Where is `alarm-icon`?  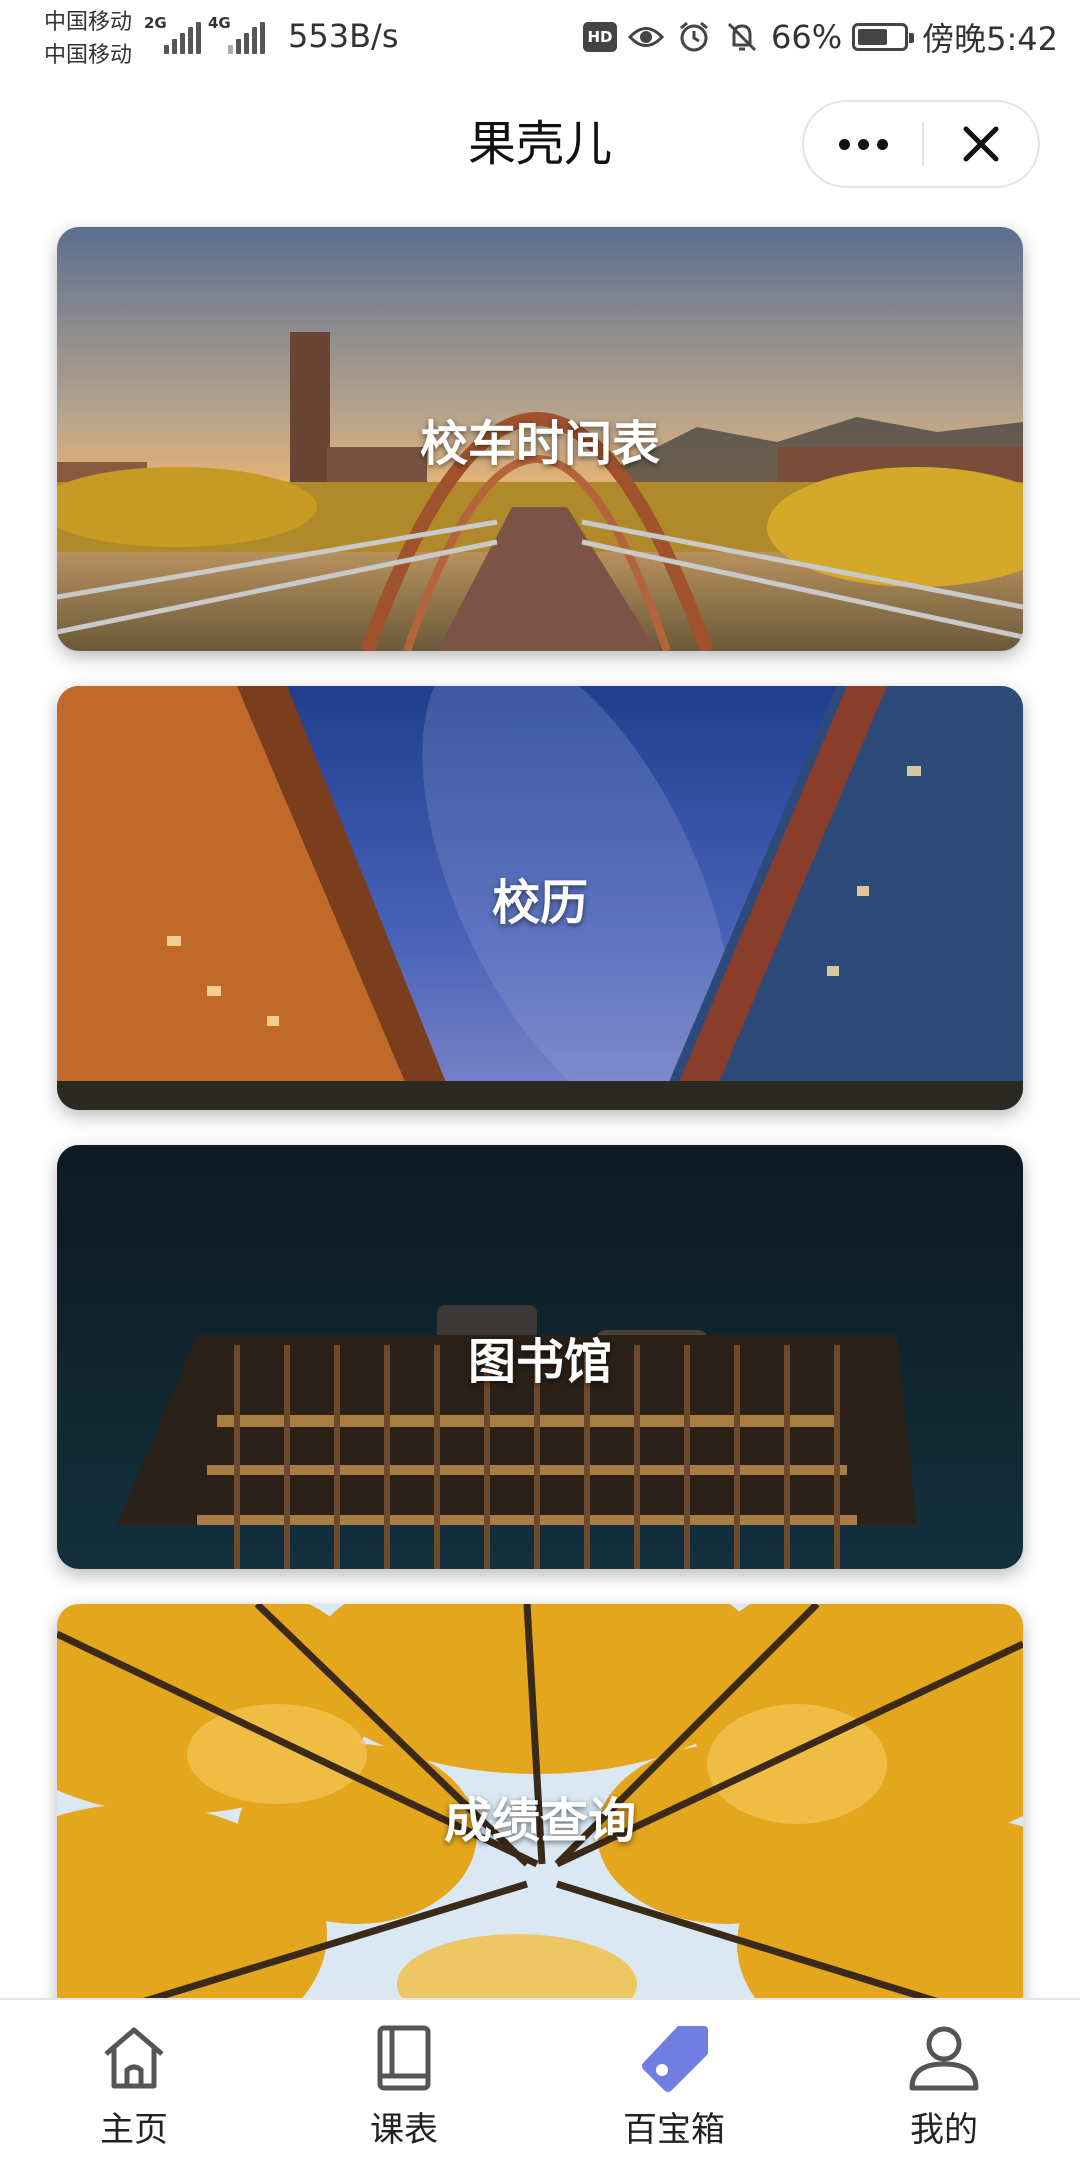
alarm-icon is located at coordinates (694, 37).